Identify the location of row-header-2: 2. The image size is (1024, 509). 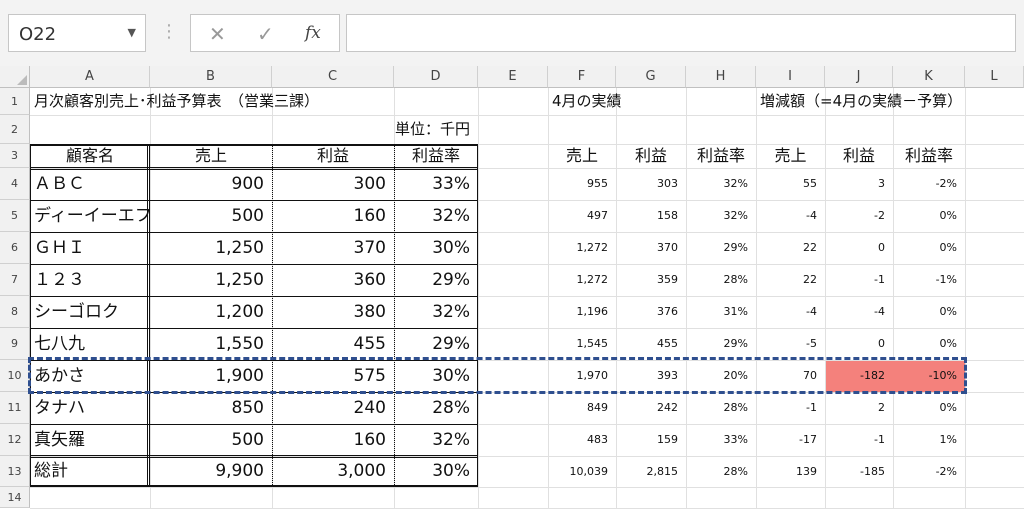
(15, 129).